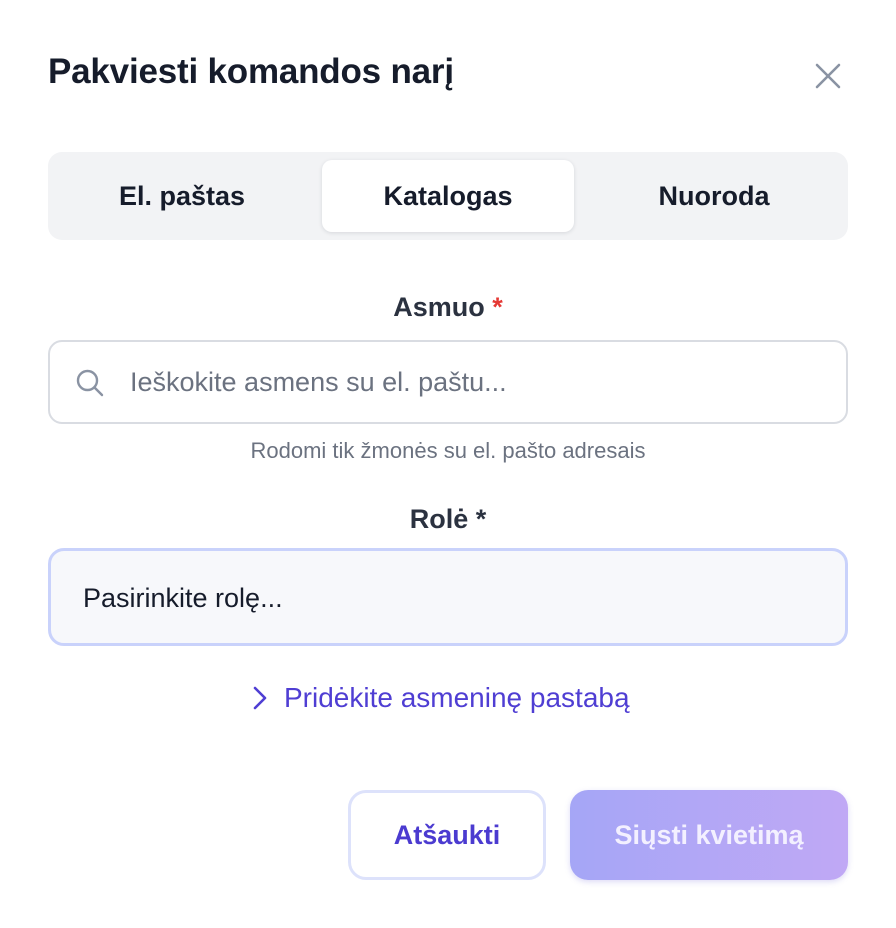 Image resolution: width=896 pixels, height=928 pixels. What do you see at coordinates (448, 450) in the screenshot?
I see `person-field-hint: Rodomi tik žmonės su el. pašto adresais` at bounding box center [448, 450].